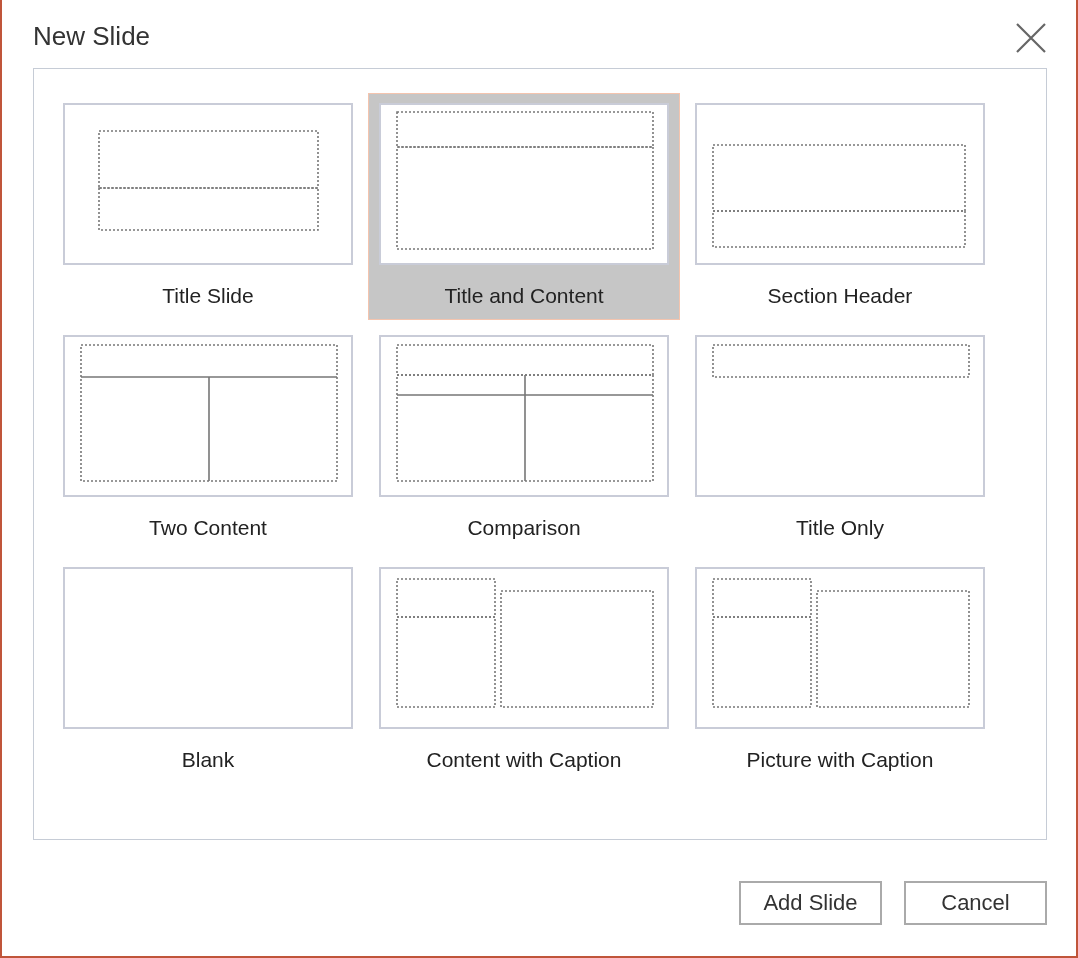 The width and height of the screenshot is (1078, 958). I want to click on layout-option: Two Content, so click(208, 438).